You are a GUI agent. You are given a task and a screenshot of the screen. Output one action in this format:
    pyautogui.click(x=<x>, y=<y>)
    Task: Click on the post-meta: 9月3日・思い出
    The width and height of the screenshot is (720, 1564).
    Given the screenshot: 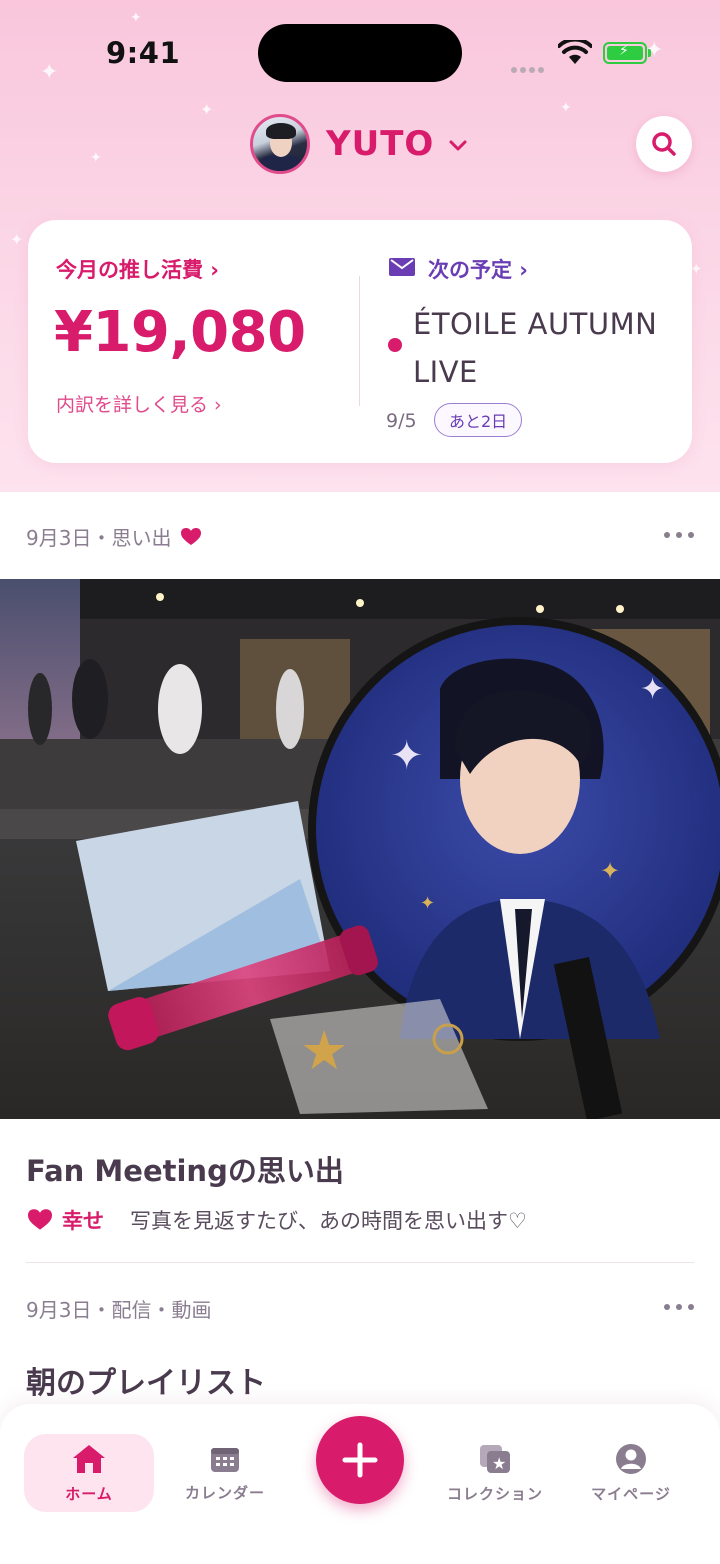 What is the action you would take?
    pyautogui.click(x=114, y=536)
    